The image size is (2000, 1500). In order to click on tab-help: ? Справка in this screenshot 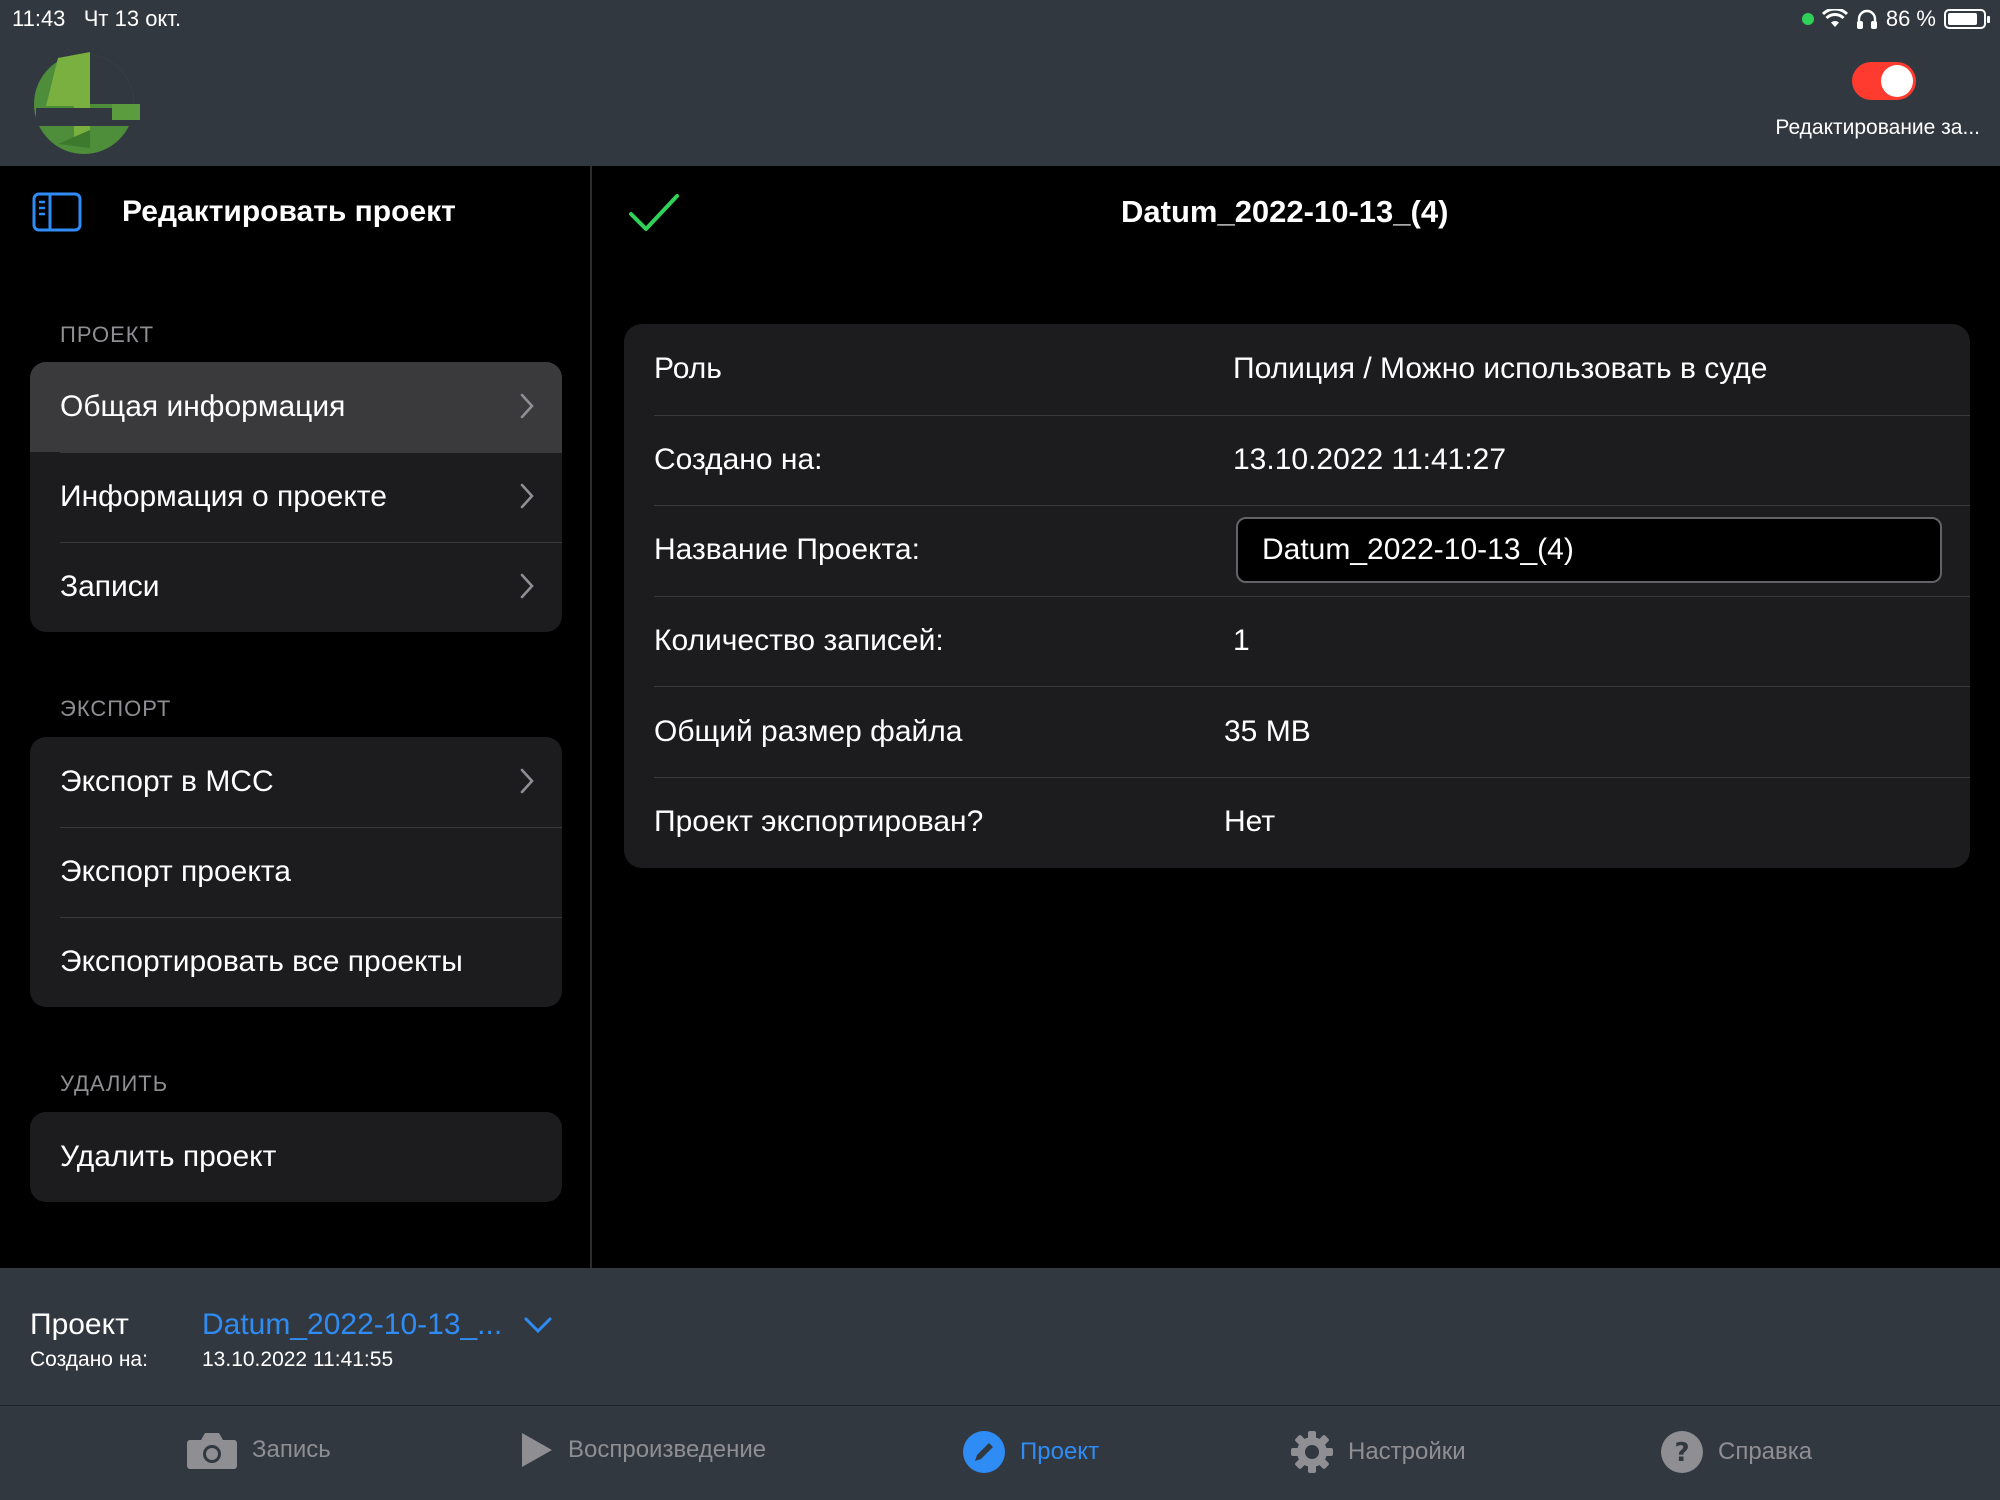, I will do `click(1736, 1452)`.